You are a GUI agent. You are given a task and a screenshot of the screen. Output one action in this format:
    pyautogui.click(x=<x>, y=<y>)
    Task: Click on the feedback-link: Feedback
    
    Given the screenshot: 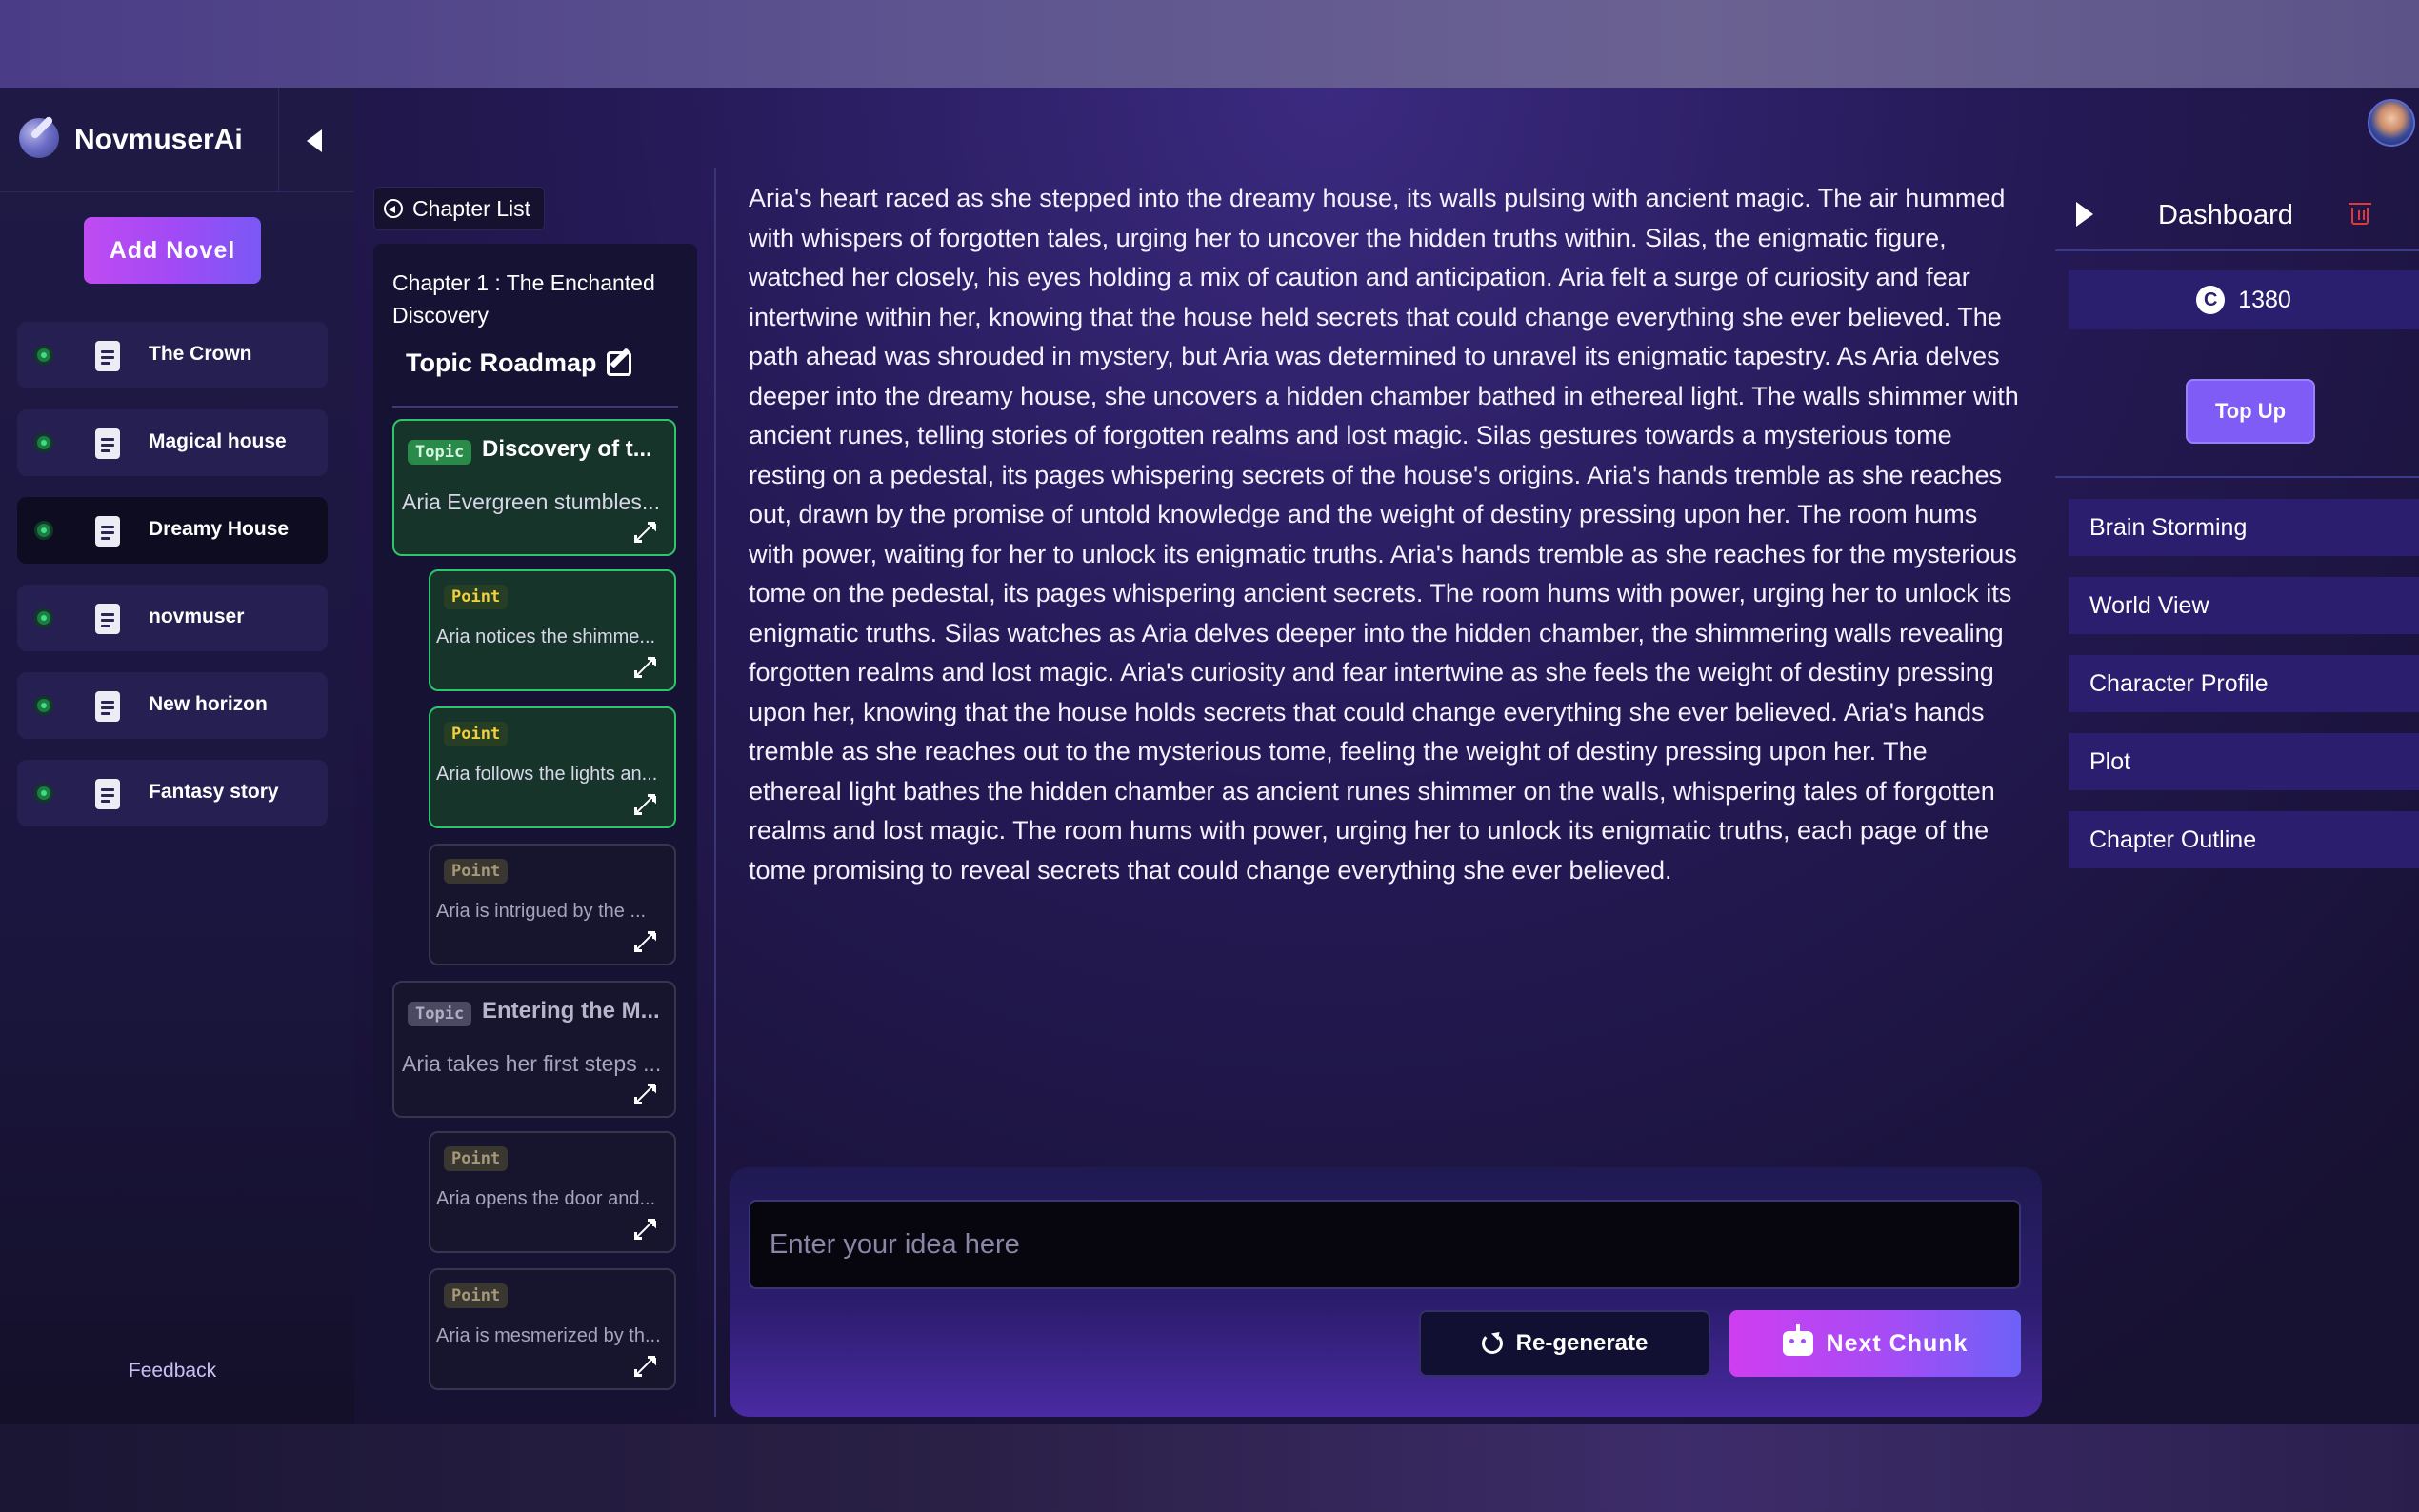 What is the action you would take?
    pyautogui.click(x=172, y=1371)
    